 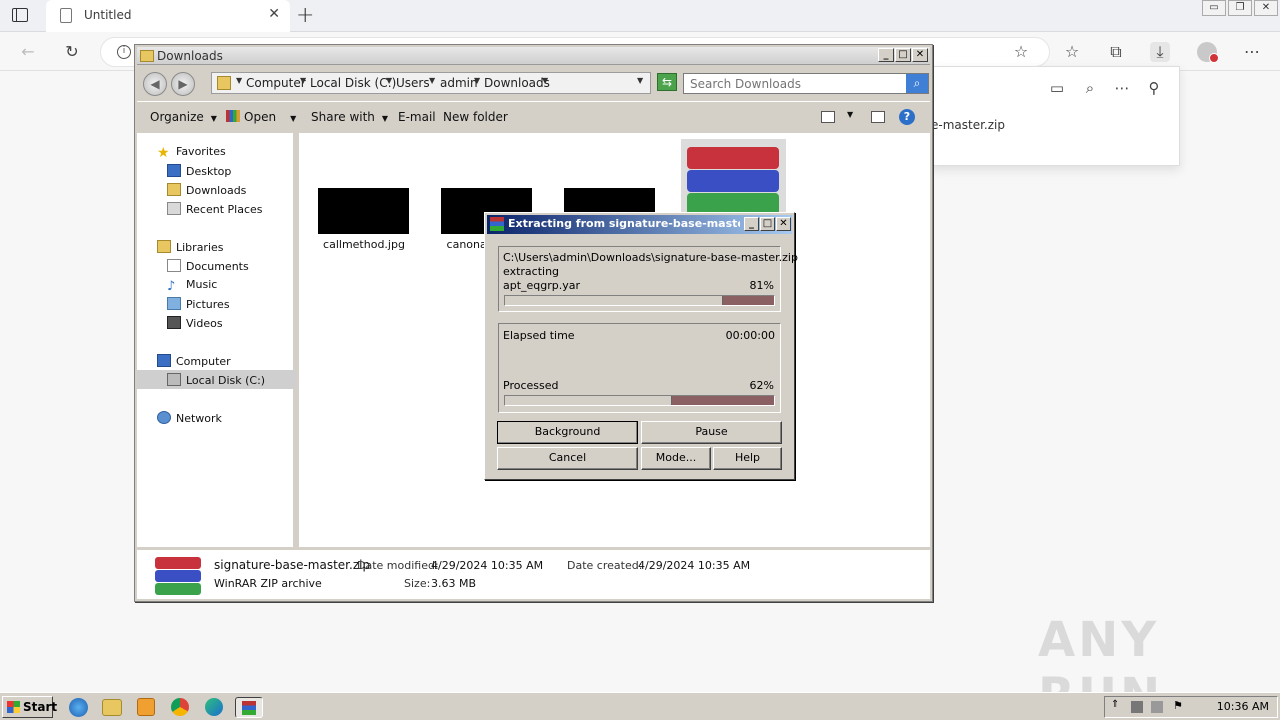 I want to click on start-button: Start, so click(x=29, y=707).